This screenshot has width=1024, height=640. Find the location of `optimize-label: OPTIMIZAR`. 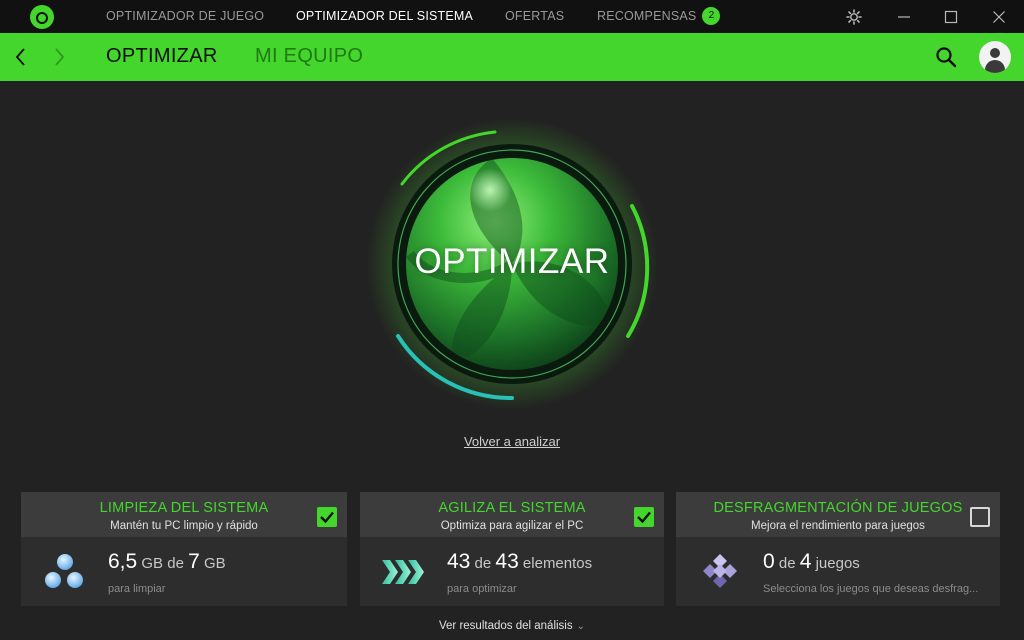

optimize-label: OPTIMIZAR is located at coordinates (512, 261).